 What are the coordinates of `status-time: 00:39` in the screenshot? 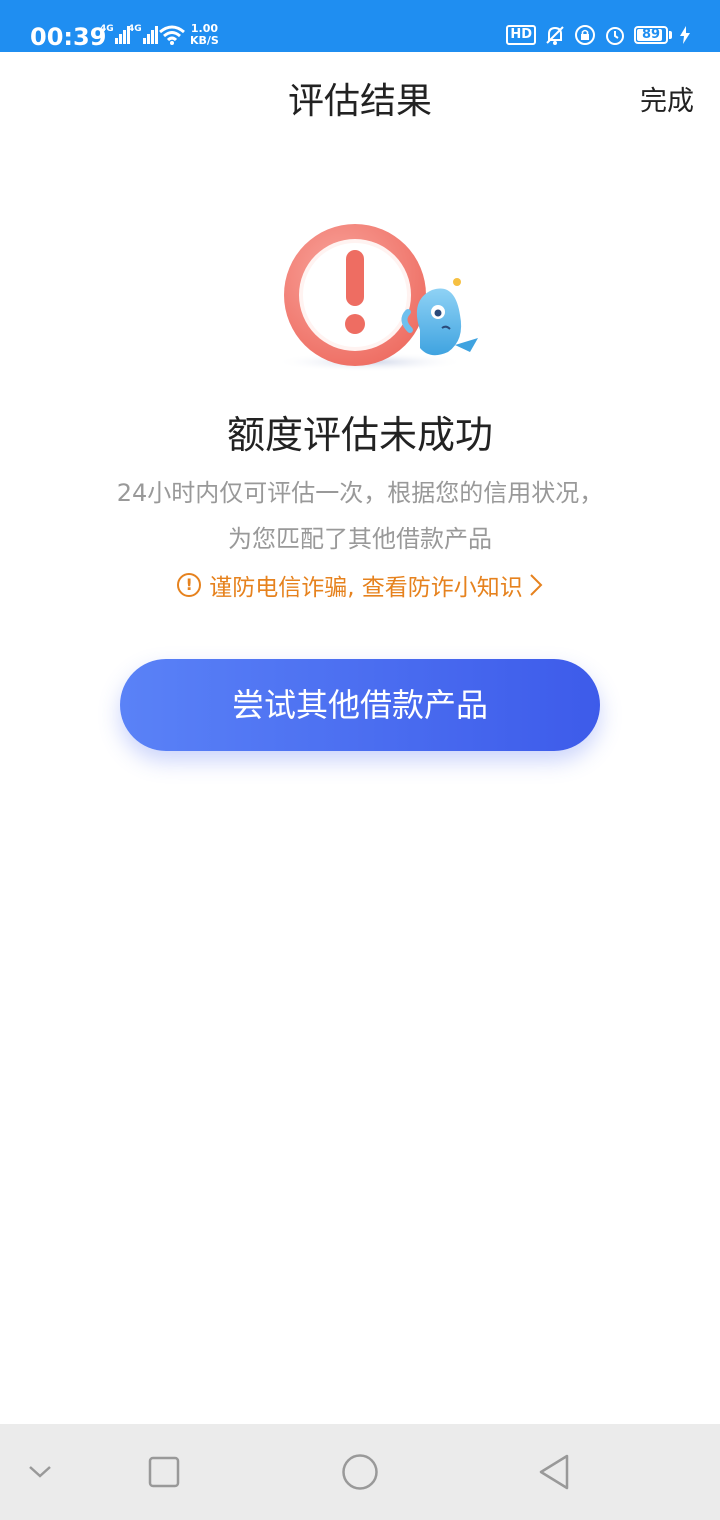 It's located at (68, 37).